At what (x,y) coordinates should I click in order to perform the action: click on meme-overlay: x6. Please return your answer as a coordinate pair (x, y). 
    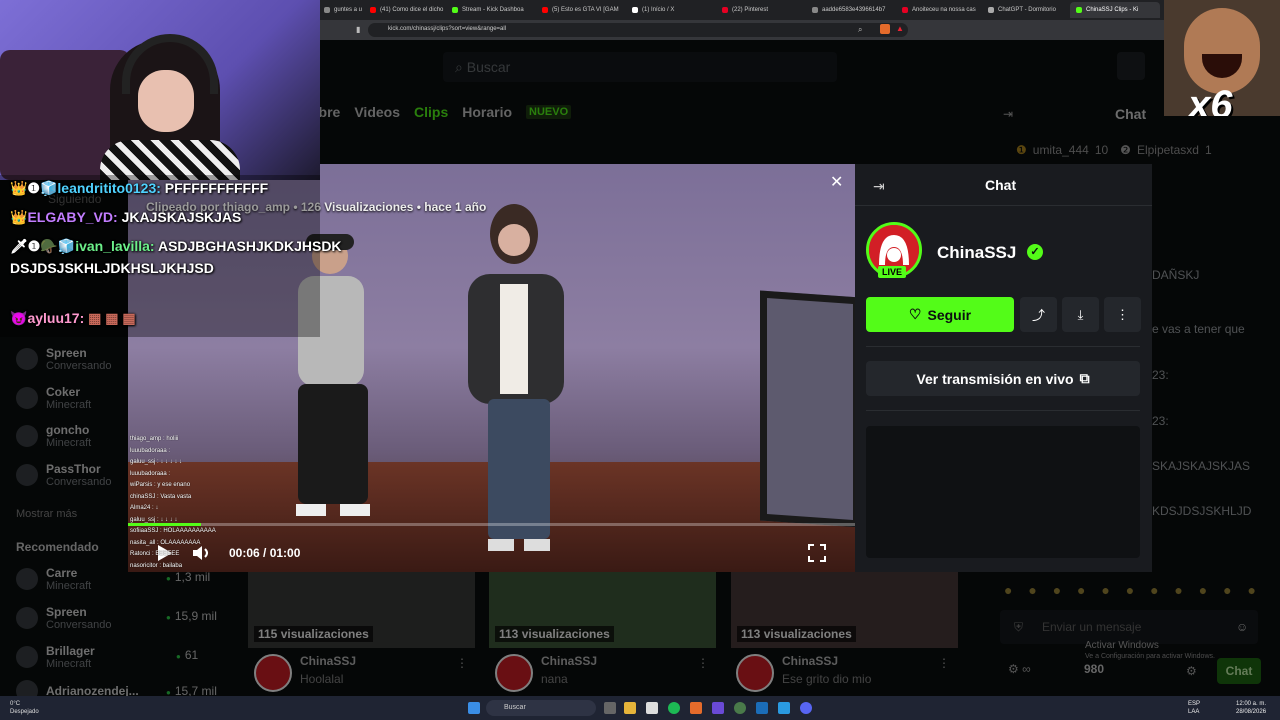
    Looking at the image, I should click on (1222, 58).